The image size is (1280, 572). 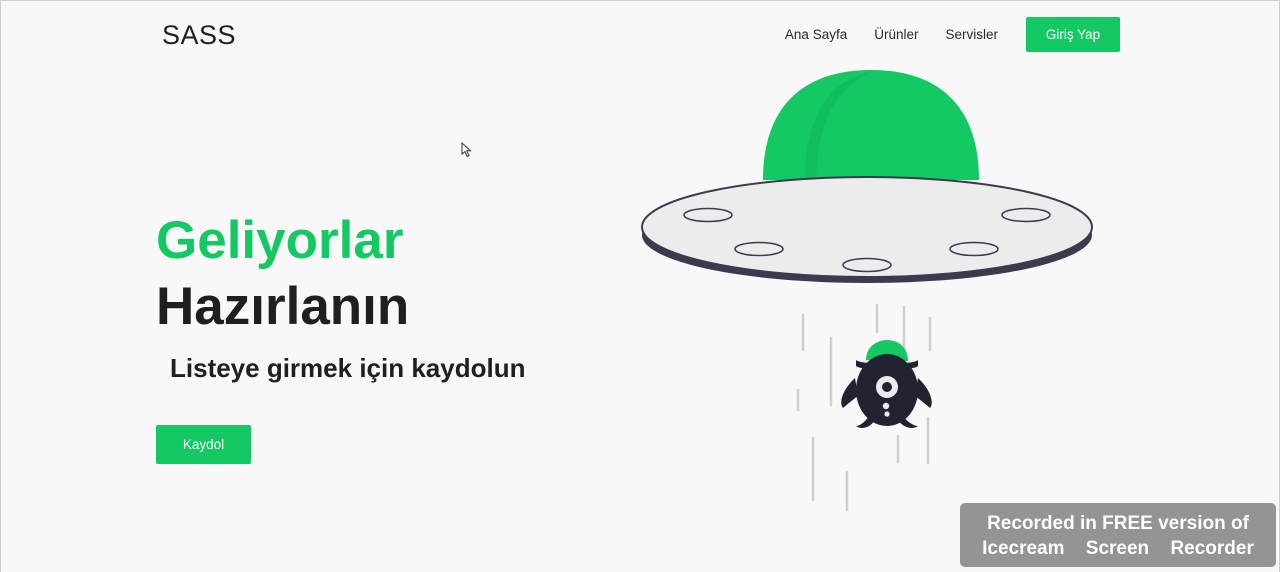 I want to click on hero-title: Hazırlanın, so click(x=283, y=306).